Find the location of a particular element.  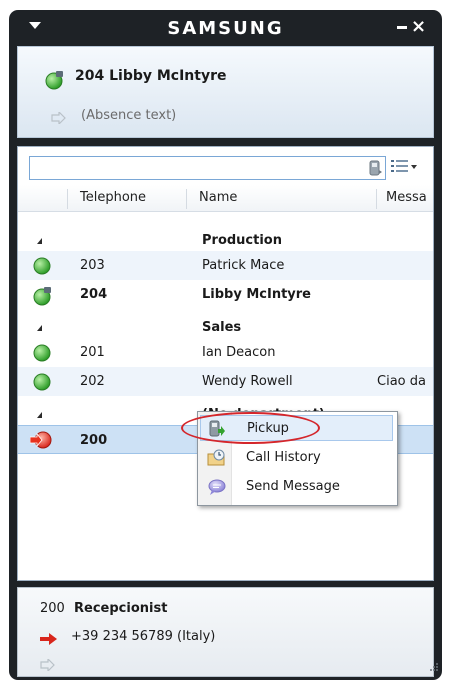

send-message-icon is located at coordinates (217, 487).